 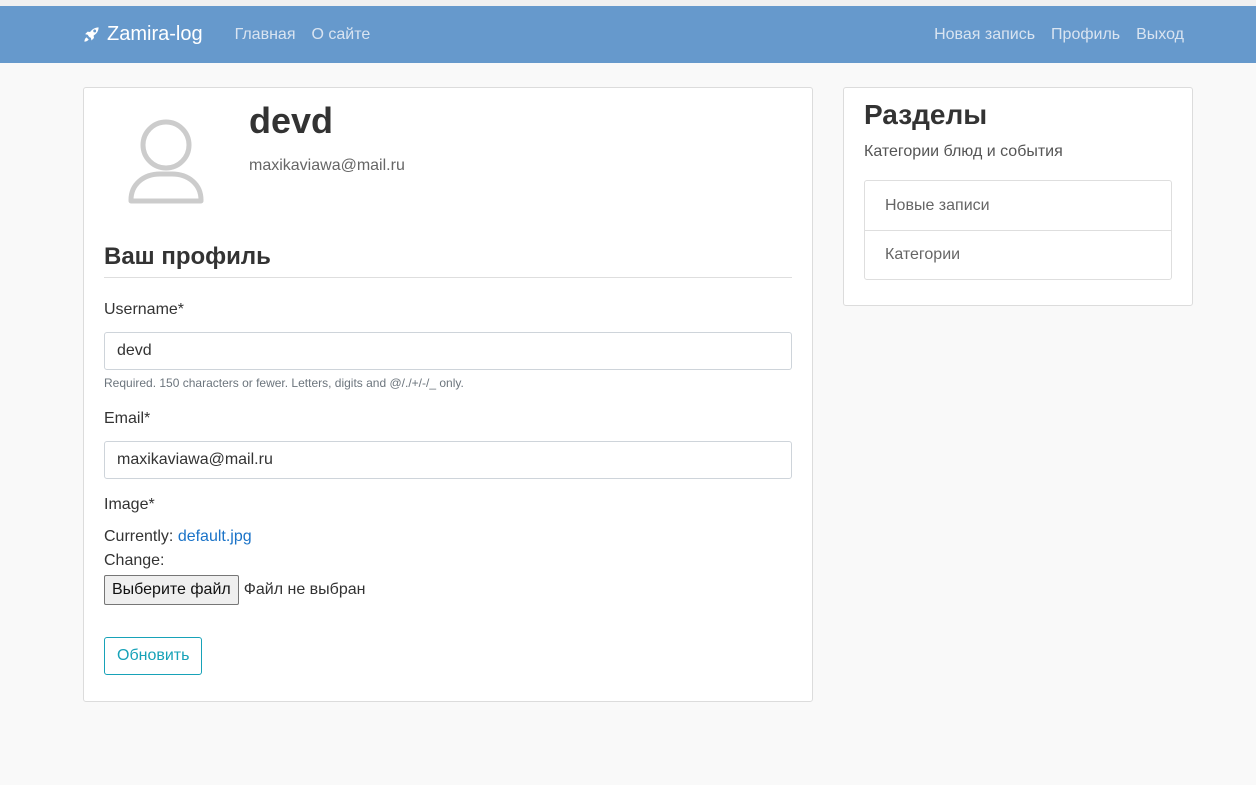 What do you see at coordinates (926, 114) in the screenshot?
I see `sections-title: Разделы` at bounding box center [926, 114].